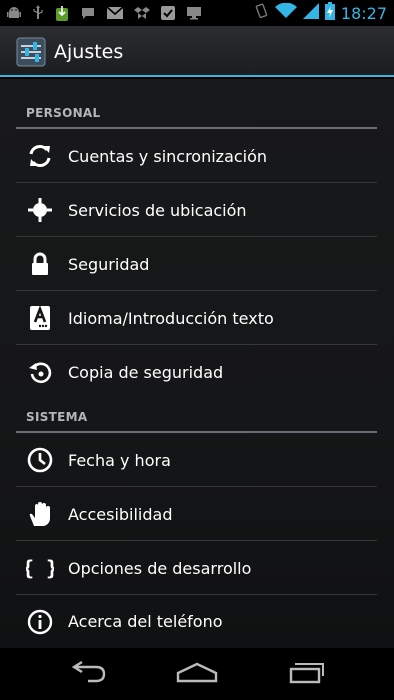  I want to click on braces-icon: { }, so click(40, 568).